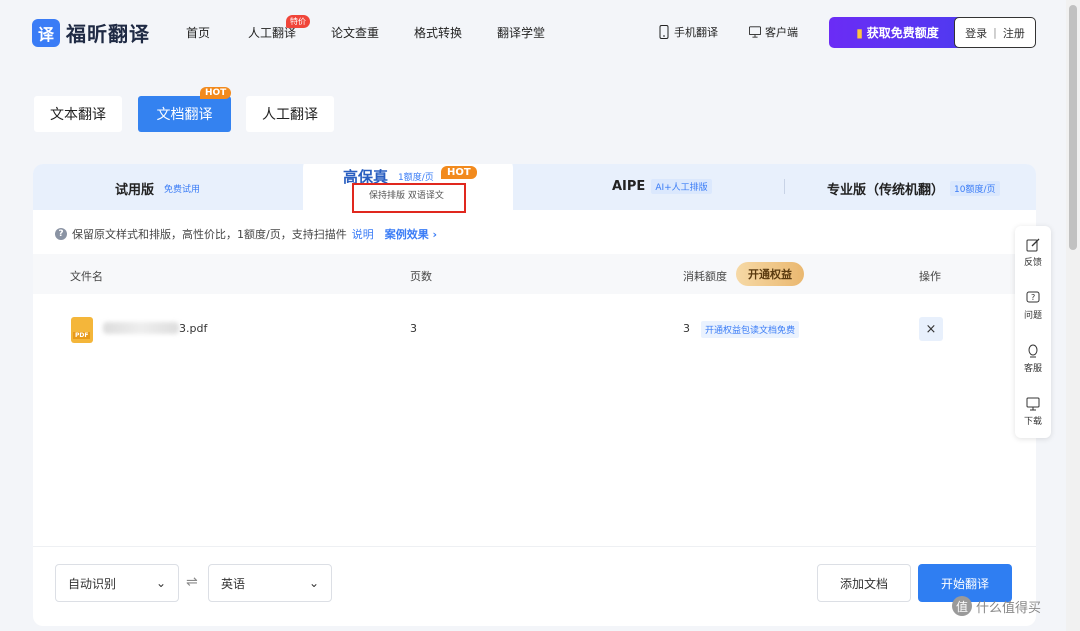 This screenshot has width=1080, height=631. What do you see at coordinates (86, 276) in the screenshot?
I see `col-filename: 文件名` at bounding box center [86, 276].